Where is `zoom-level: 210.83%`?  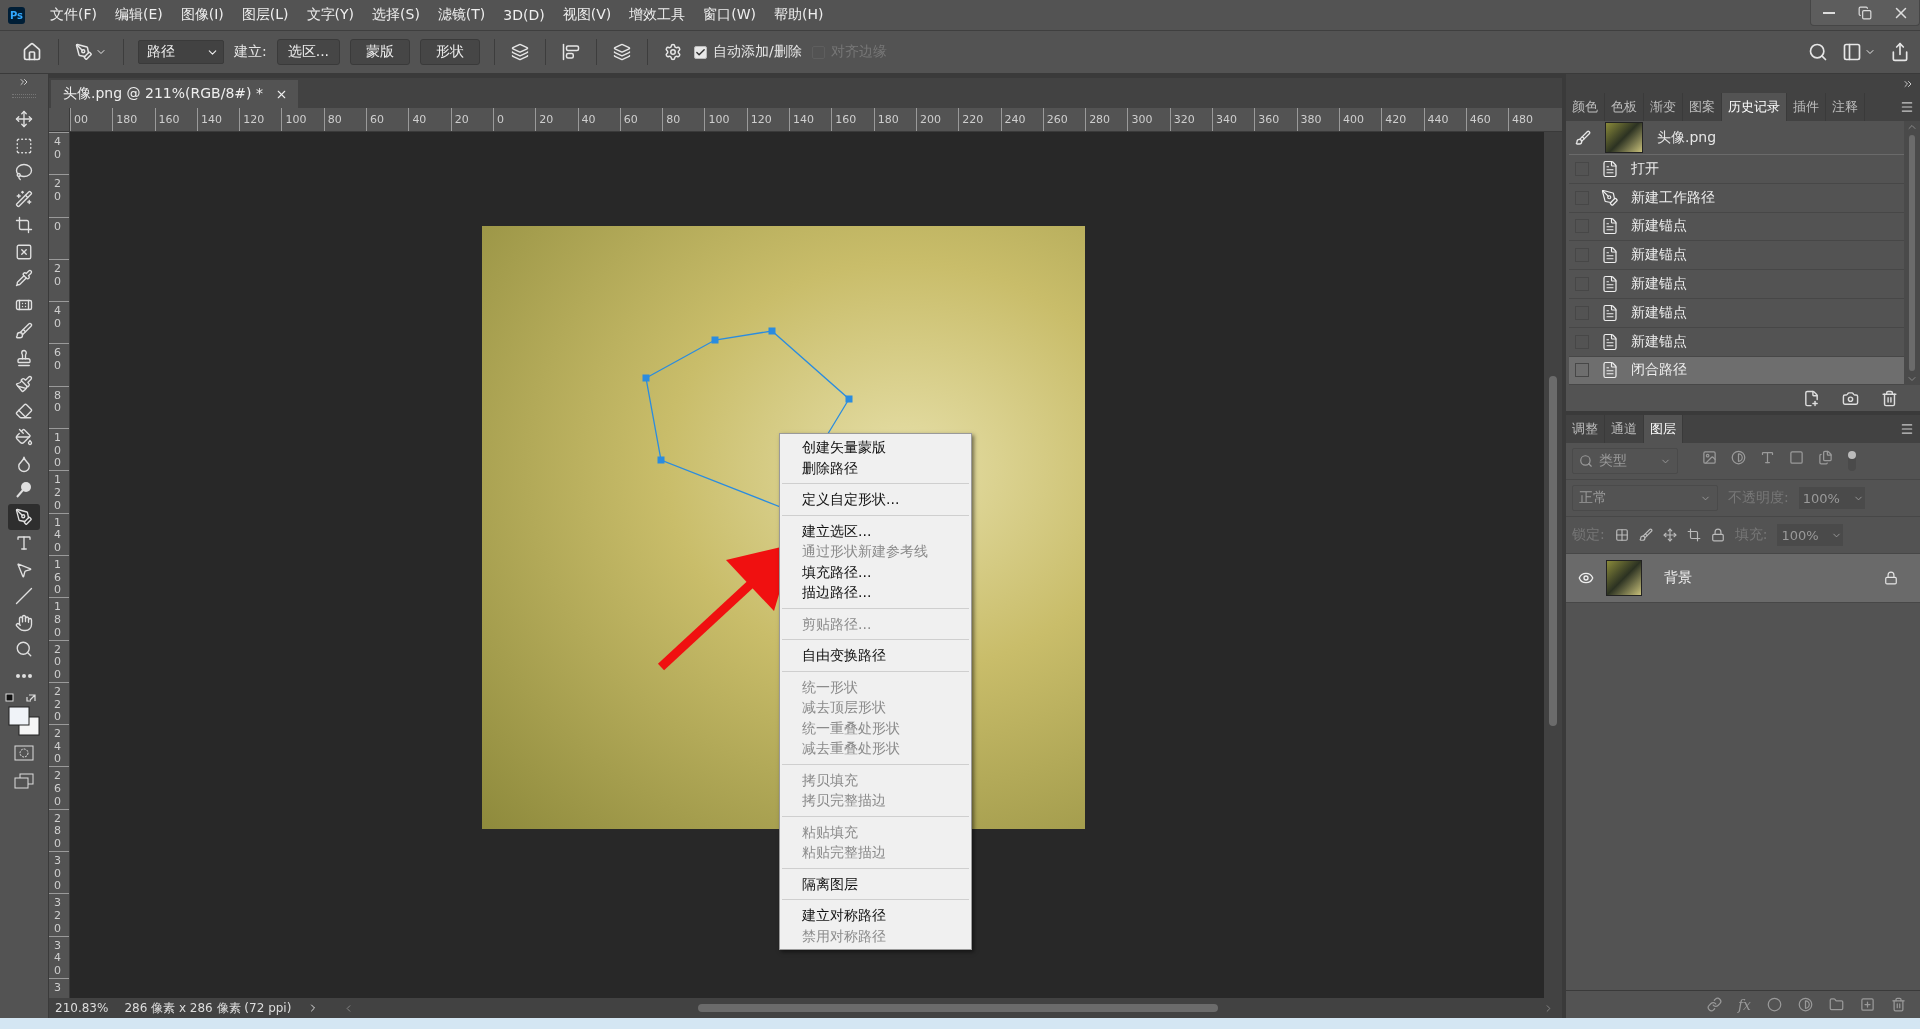 zoom-level: 210.83% is located at coordinates (82, 1008).